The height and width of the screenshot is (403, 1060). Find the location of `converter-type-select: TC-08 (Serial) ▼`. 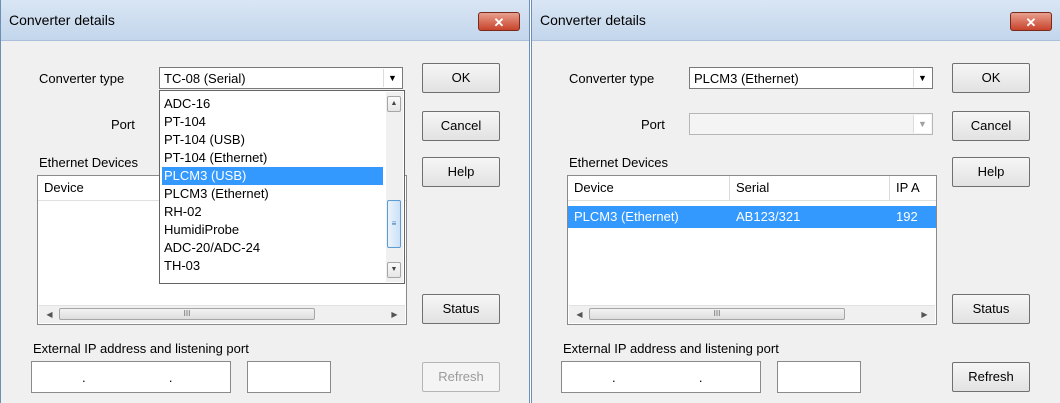

converter-type-select: TC-08 (Serial) ▼ is located at coordinates (281, 78).